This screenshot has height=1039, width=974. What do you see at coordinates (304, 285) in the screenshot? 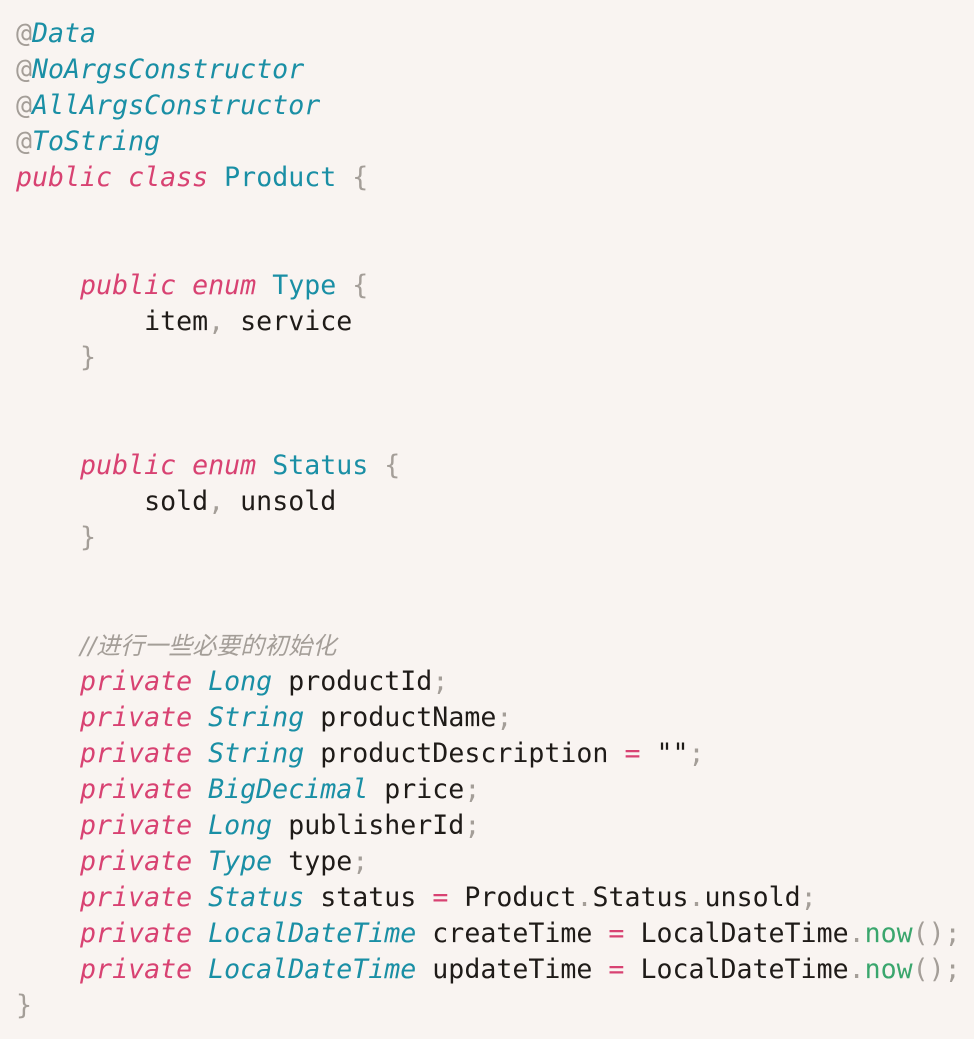
I see `type-name: Type` at bounding box center [304, 285].